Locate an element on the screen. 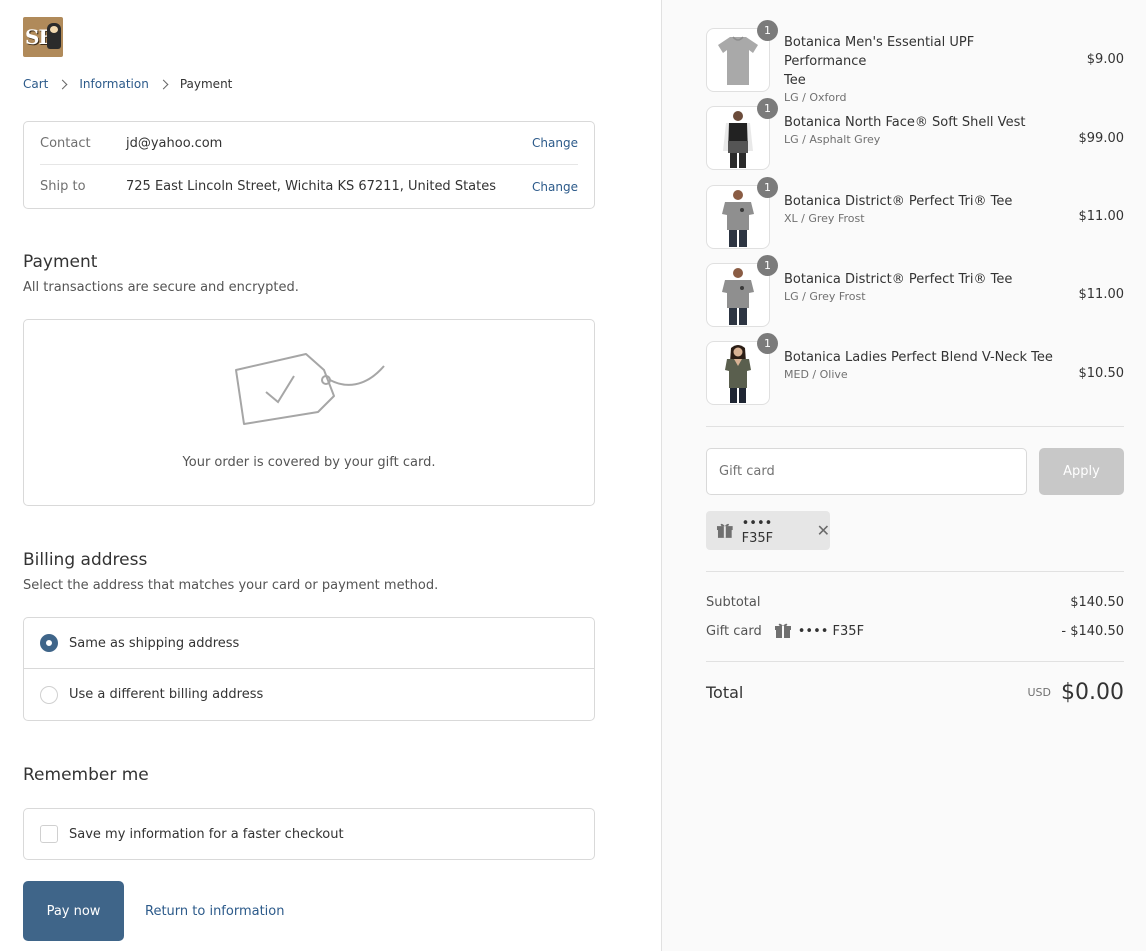 Image resolution: width=1146 pixels, height=951 pixels. subtotal-value: $140.50 is located at coordinates (1097, 602).